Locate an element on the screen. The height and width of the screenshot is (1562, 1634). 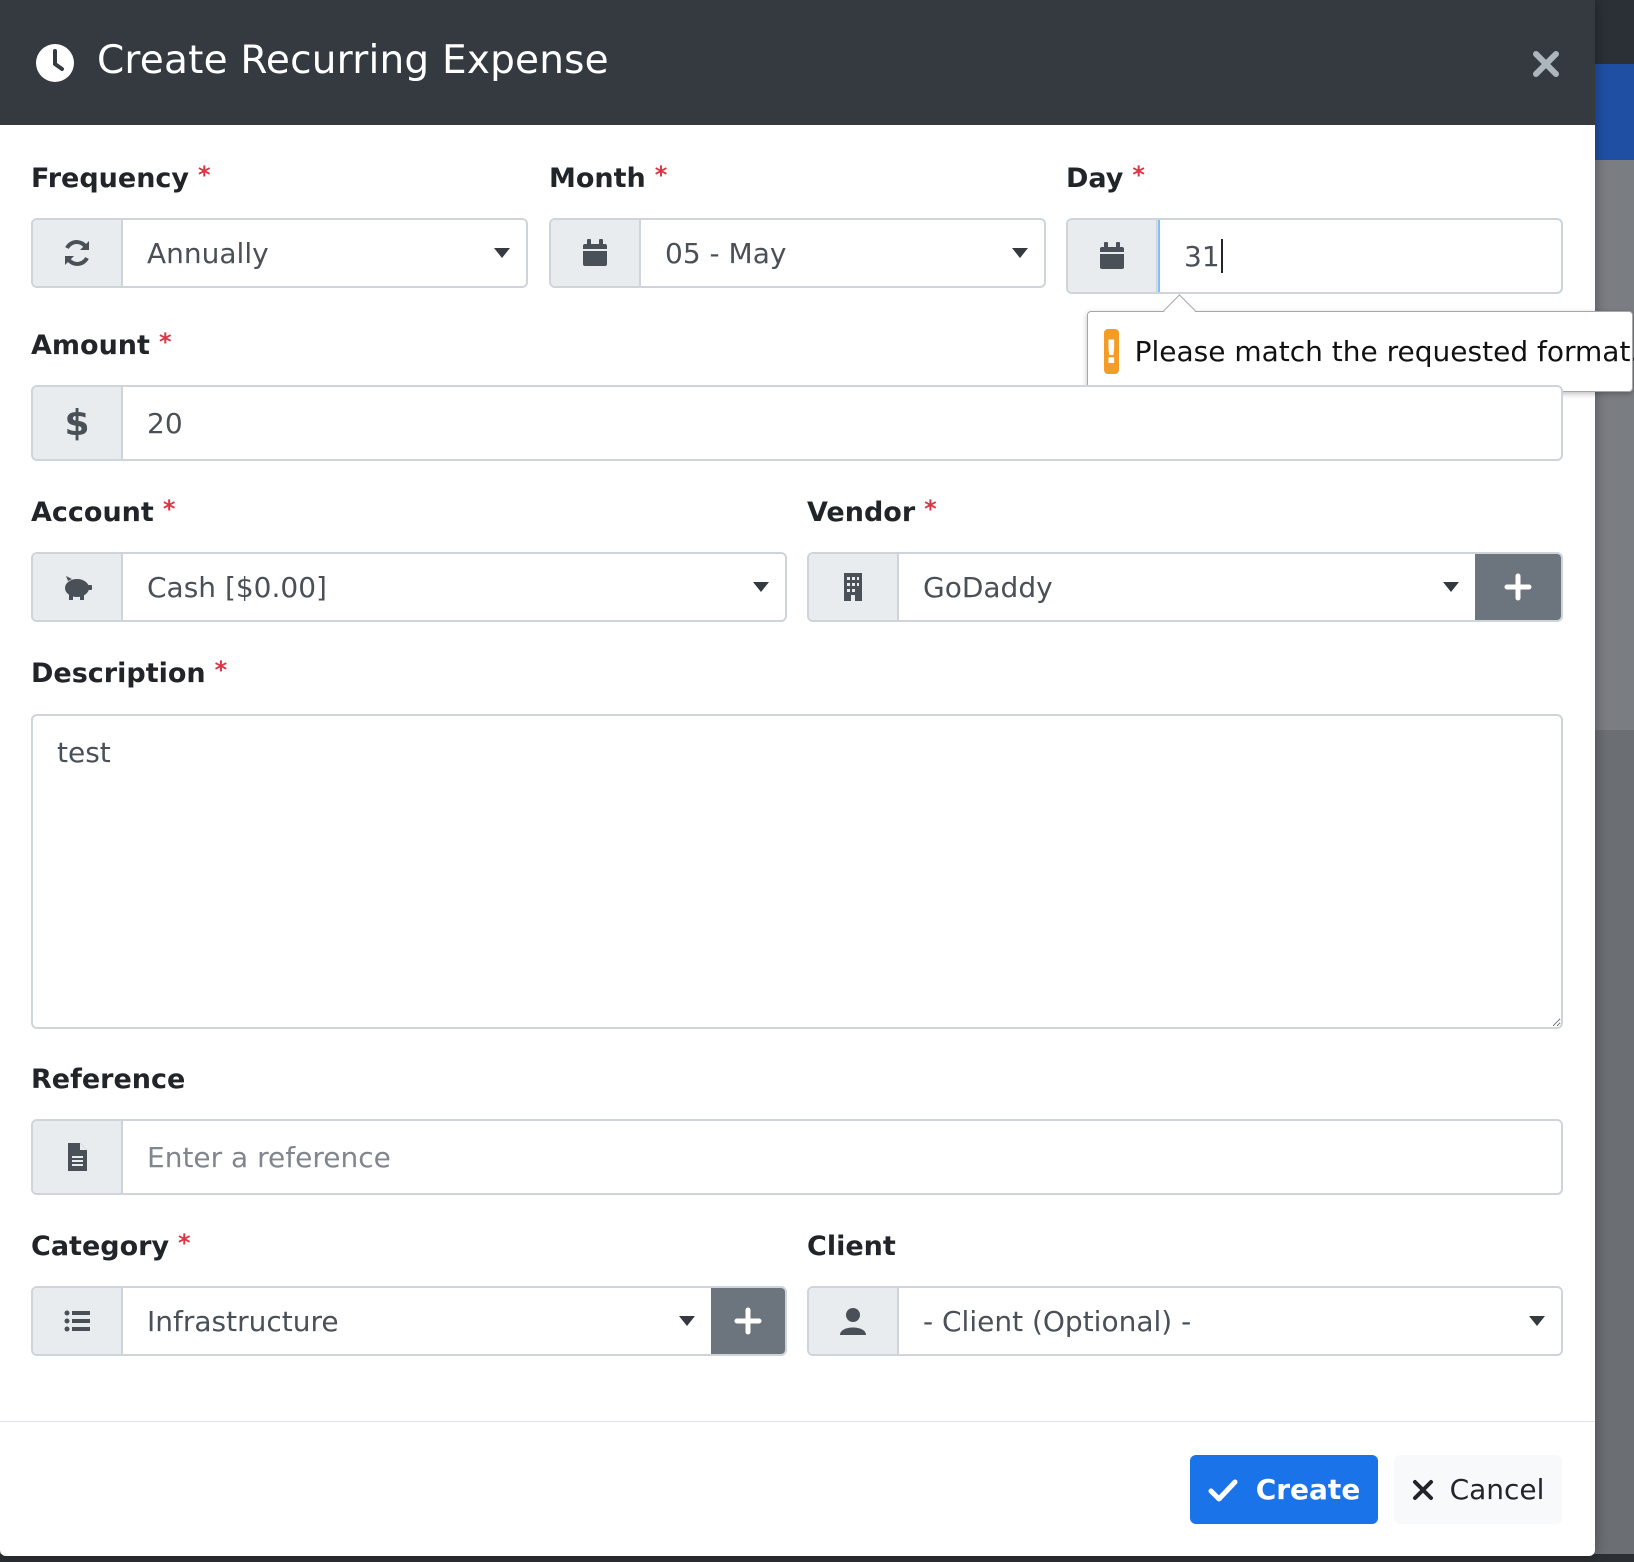
month-label: Month * is located at coordinates (608, 177).